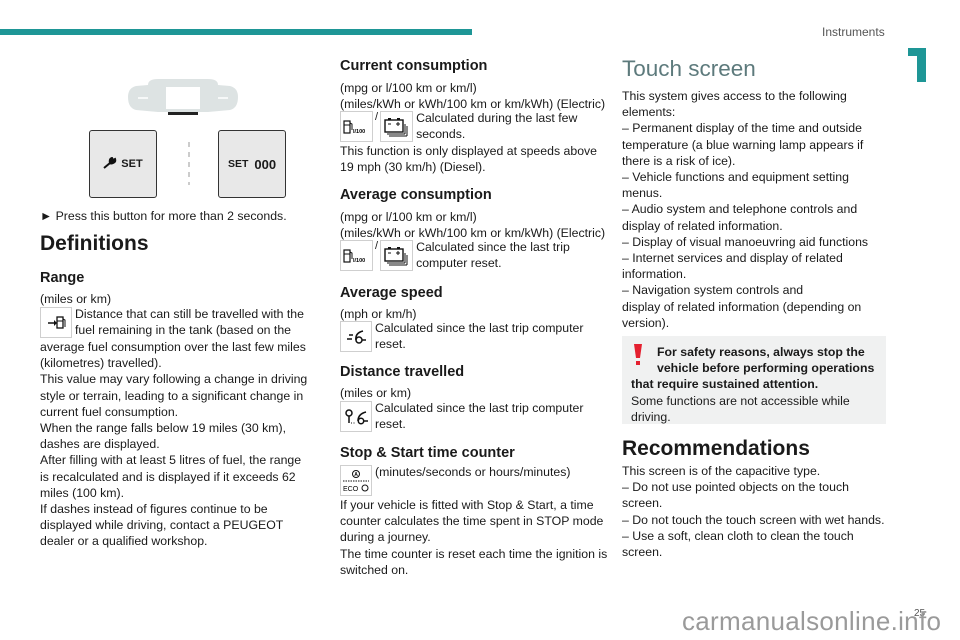  What do you see at coordinates (479, 408) in the screenshot?
I see `distance-desc-line: Calculated since the last trip computer` at bounding box center [479, 408].